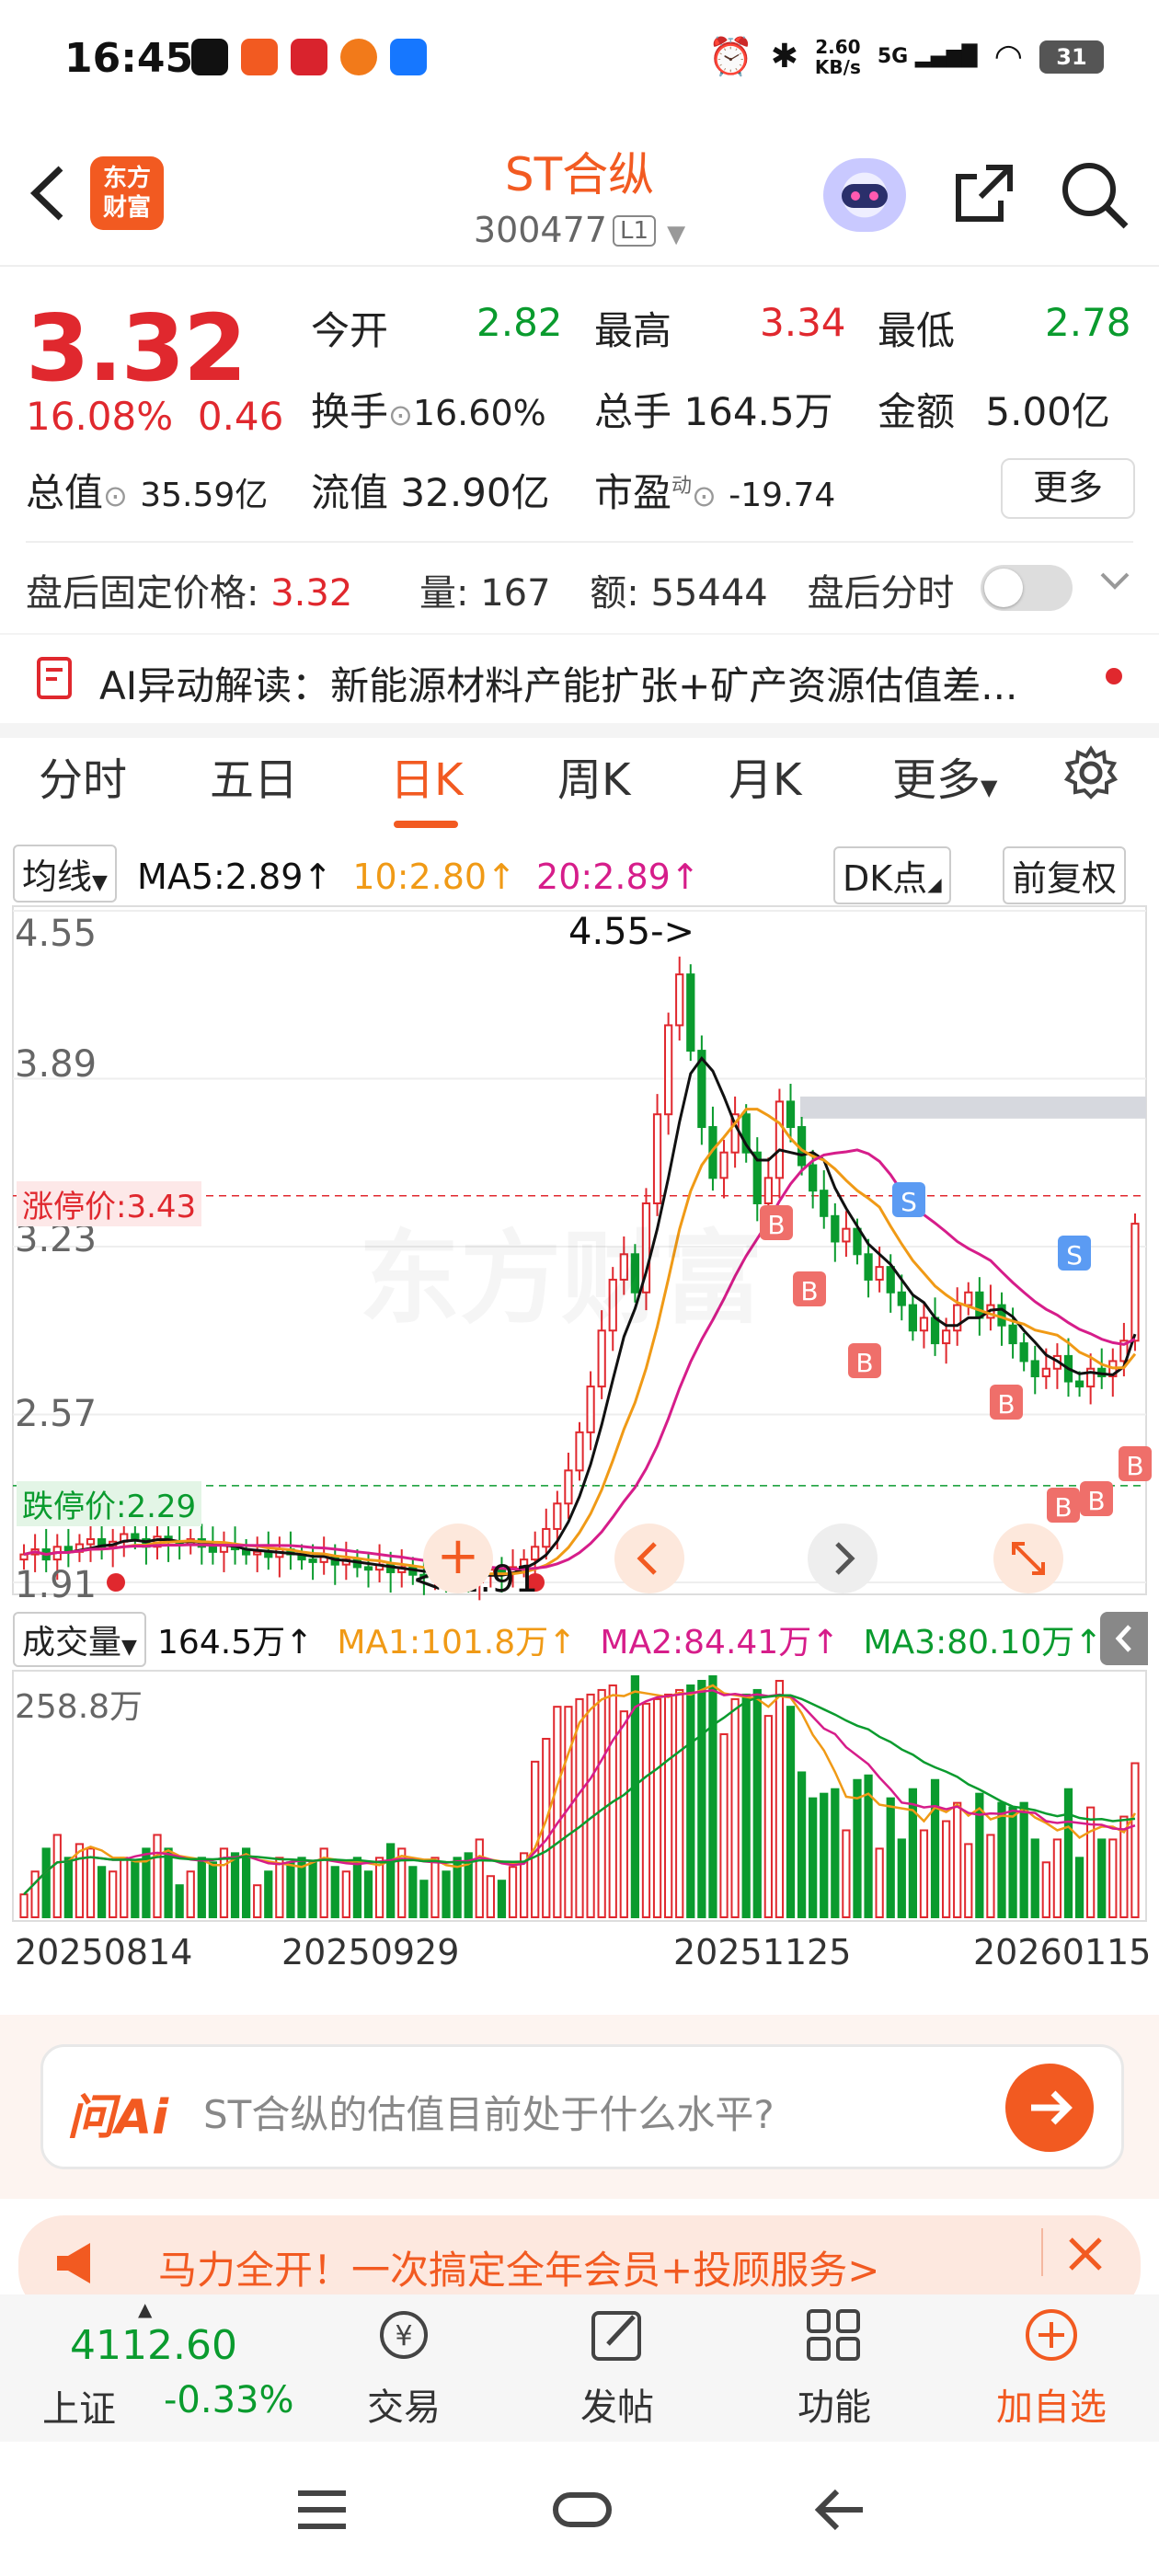 This screenshot has width=1159, height=2576. I want to click on date-tick: 20260115, so click(1062, 1952).